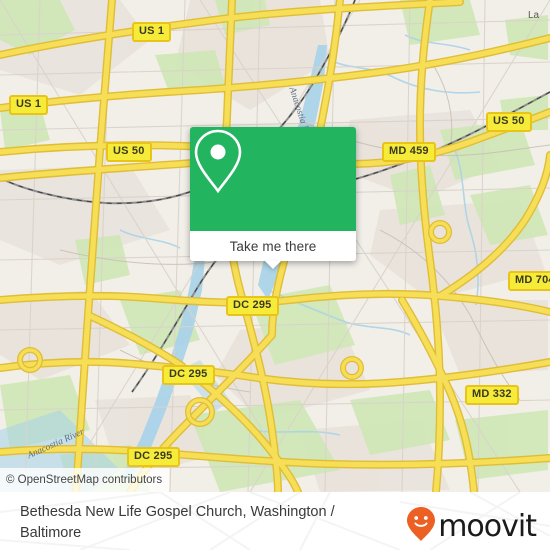 The height and width of the screenshot is (550, 550). I want to click on popup-card-header, so click(273, 179).